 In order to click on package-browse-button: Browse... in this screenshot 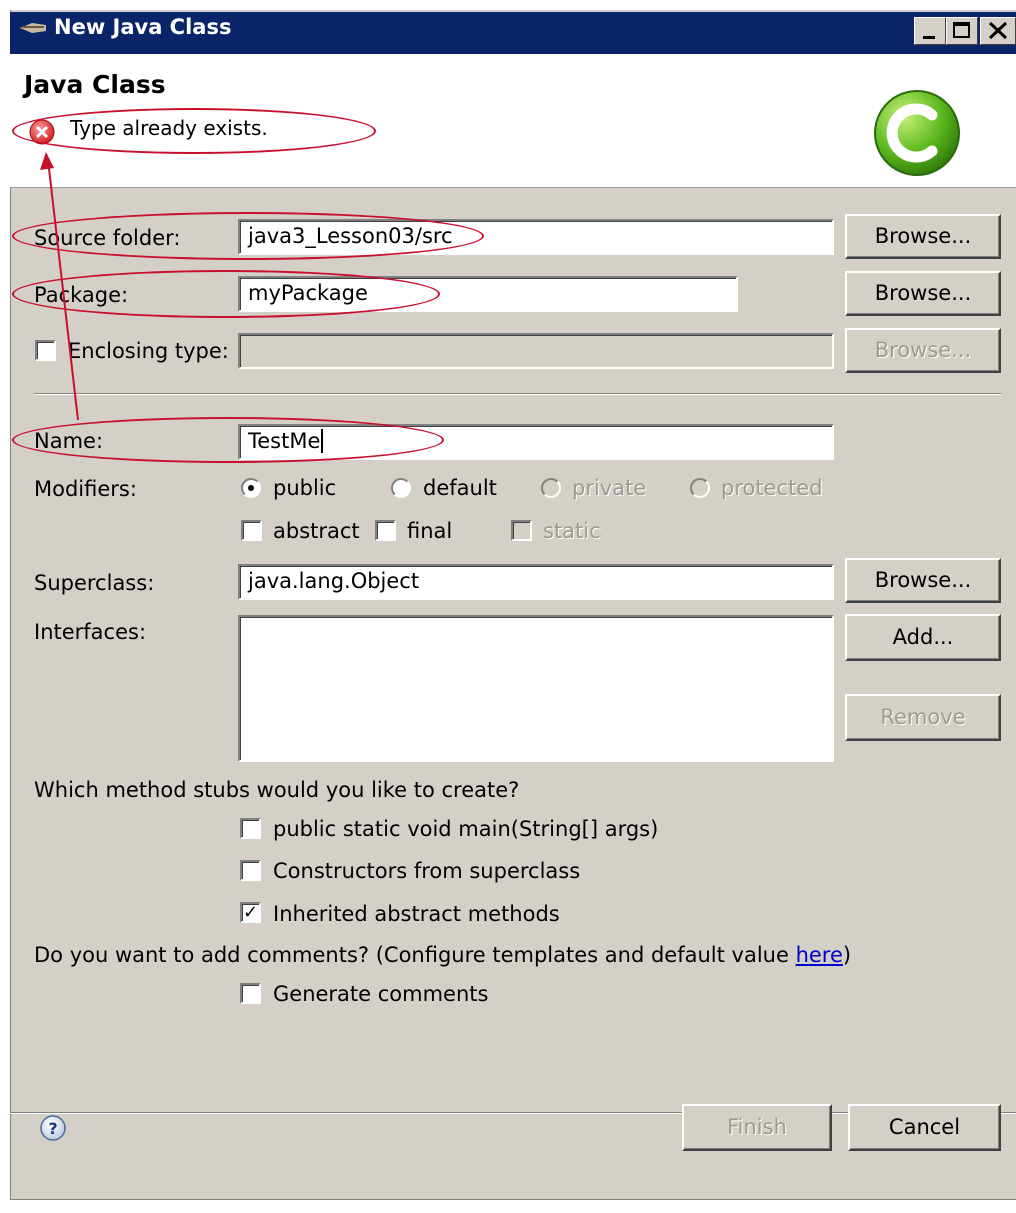, I will do `click(923, 293)`.